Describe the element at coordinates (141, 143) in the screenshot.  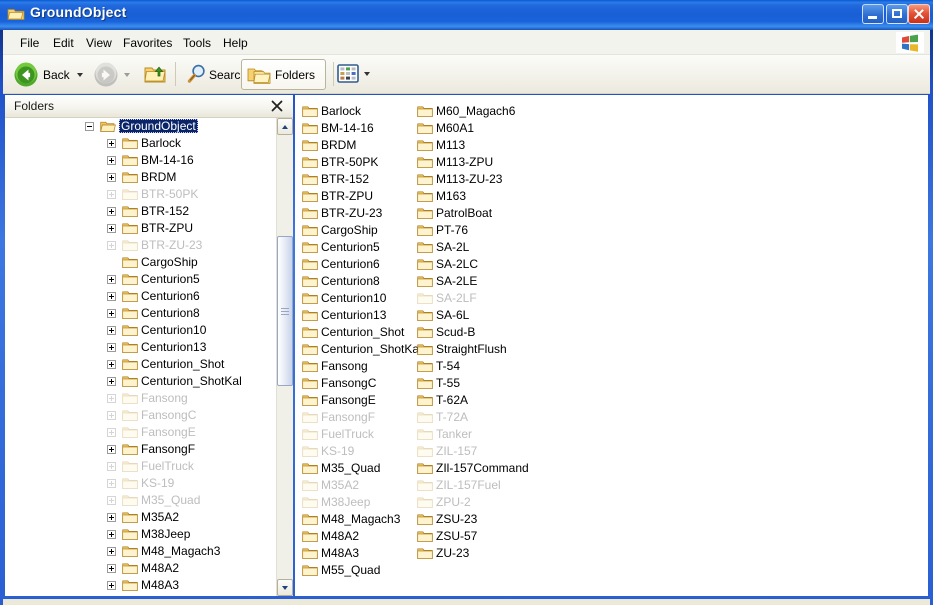
I see `tree-item-barlock: Barlock` at that location.